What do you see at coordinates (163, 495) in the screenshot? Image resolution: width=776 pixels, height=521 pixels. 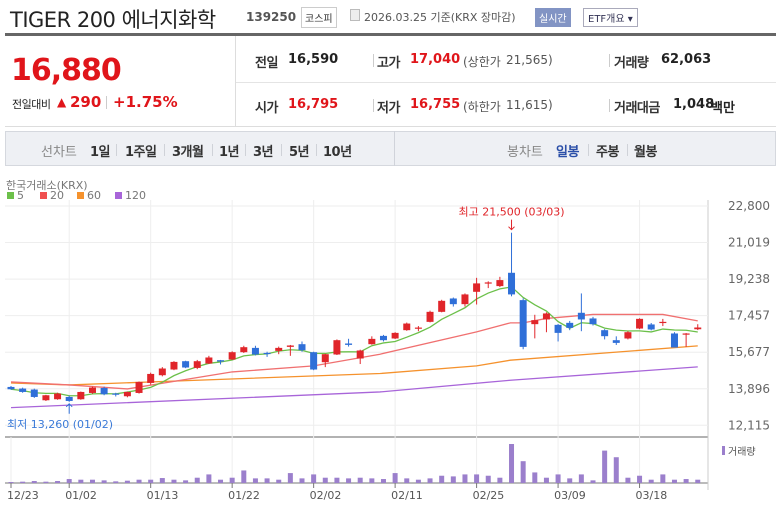 I see `x-tick-label: 01/13` at bounding box center [163, 495].